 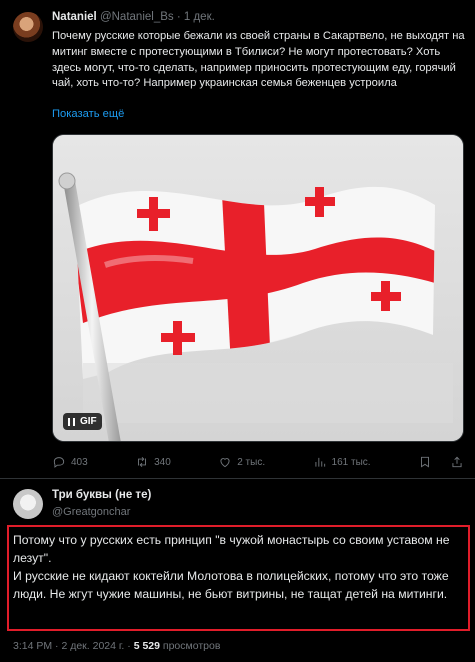 I want to click on views-button: 161 тыс., so click(x=342, y=462).